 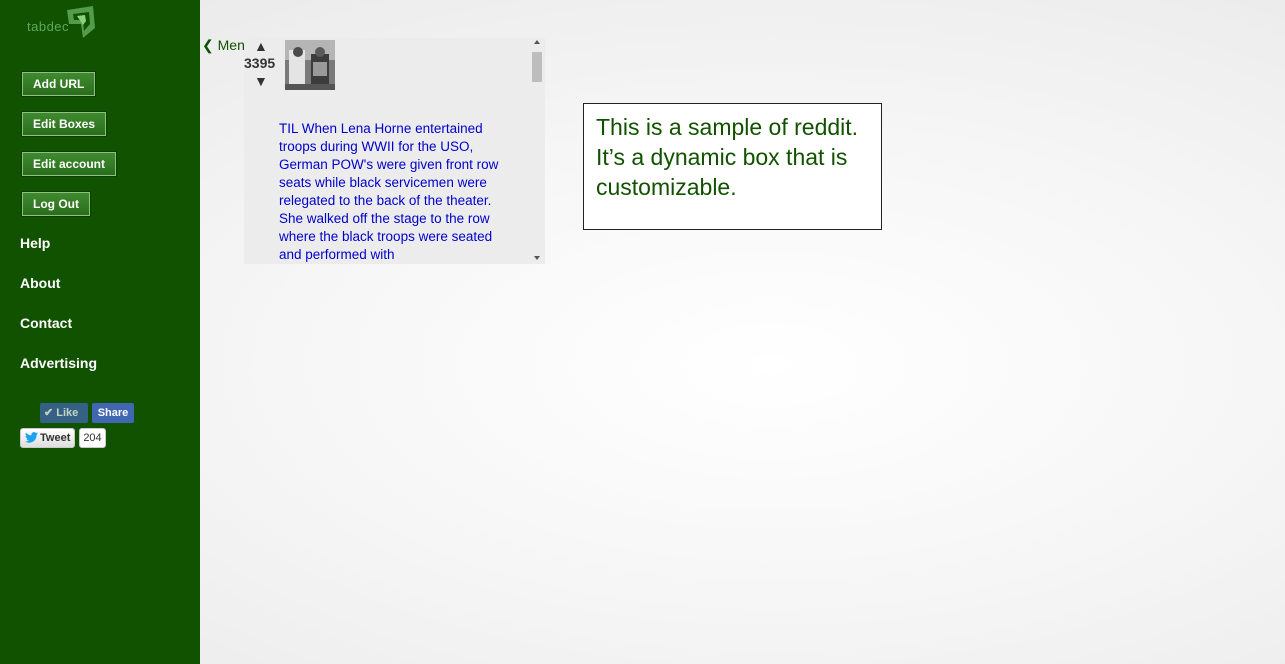 I want to click on checkmark-icon: ✔, so click(x=49, y=413).